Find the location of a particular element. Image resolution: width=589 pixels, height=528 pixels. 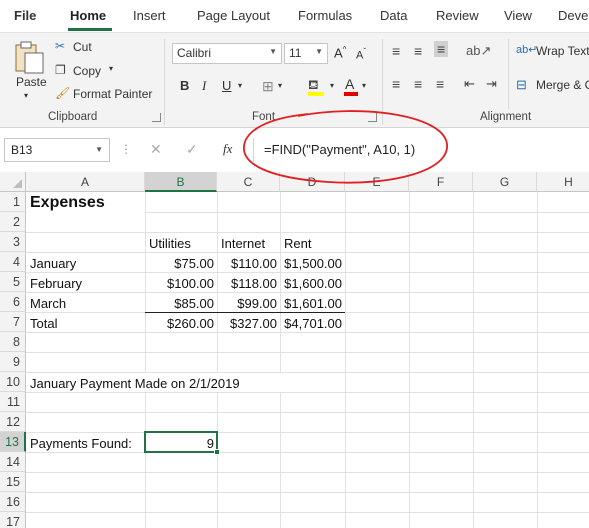

select-all-button is located at coordinates (13, 182).